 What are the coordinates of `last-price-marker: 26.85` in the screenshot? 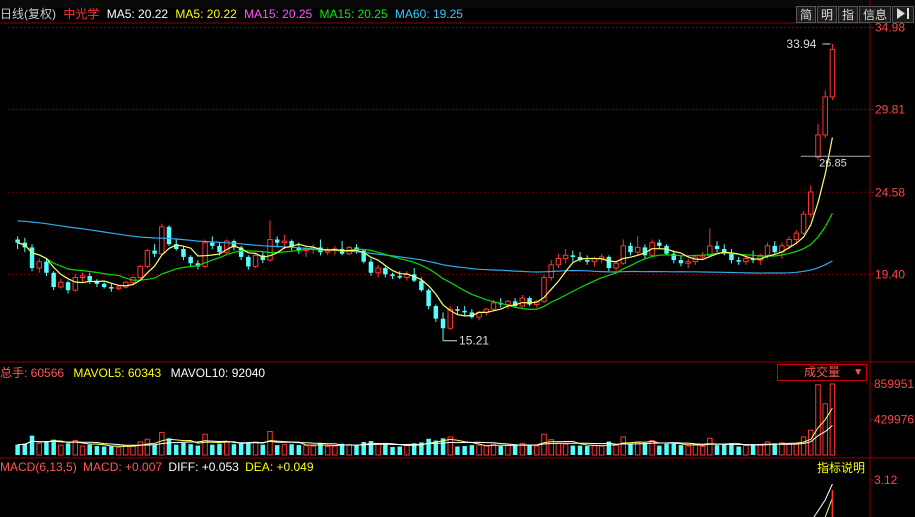 It's located at (833, 163).